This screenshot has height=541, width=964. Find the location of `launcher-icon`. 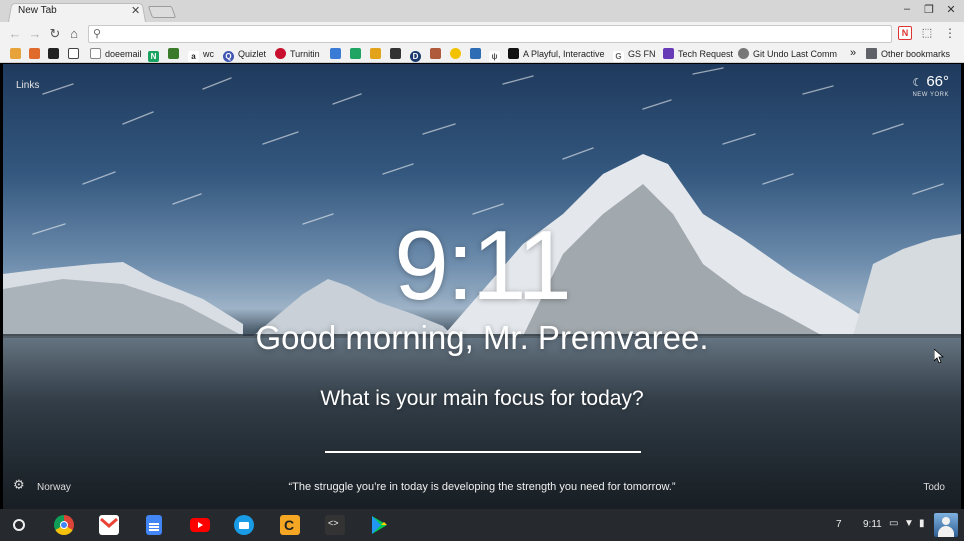

launcher-icon is located at coordinates (19, 525).